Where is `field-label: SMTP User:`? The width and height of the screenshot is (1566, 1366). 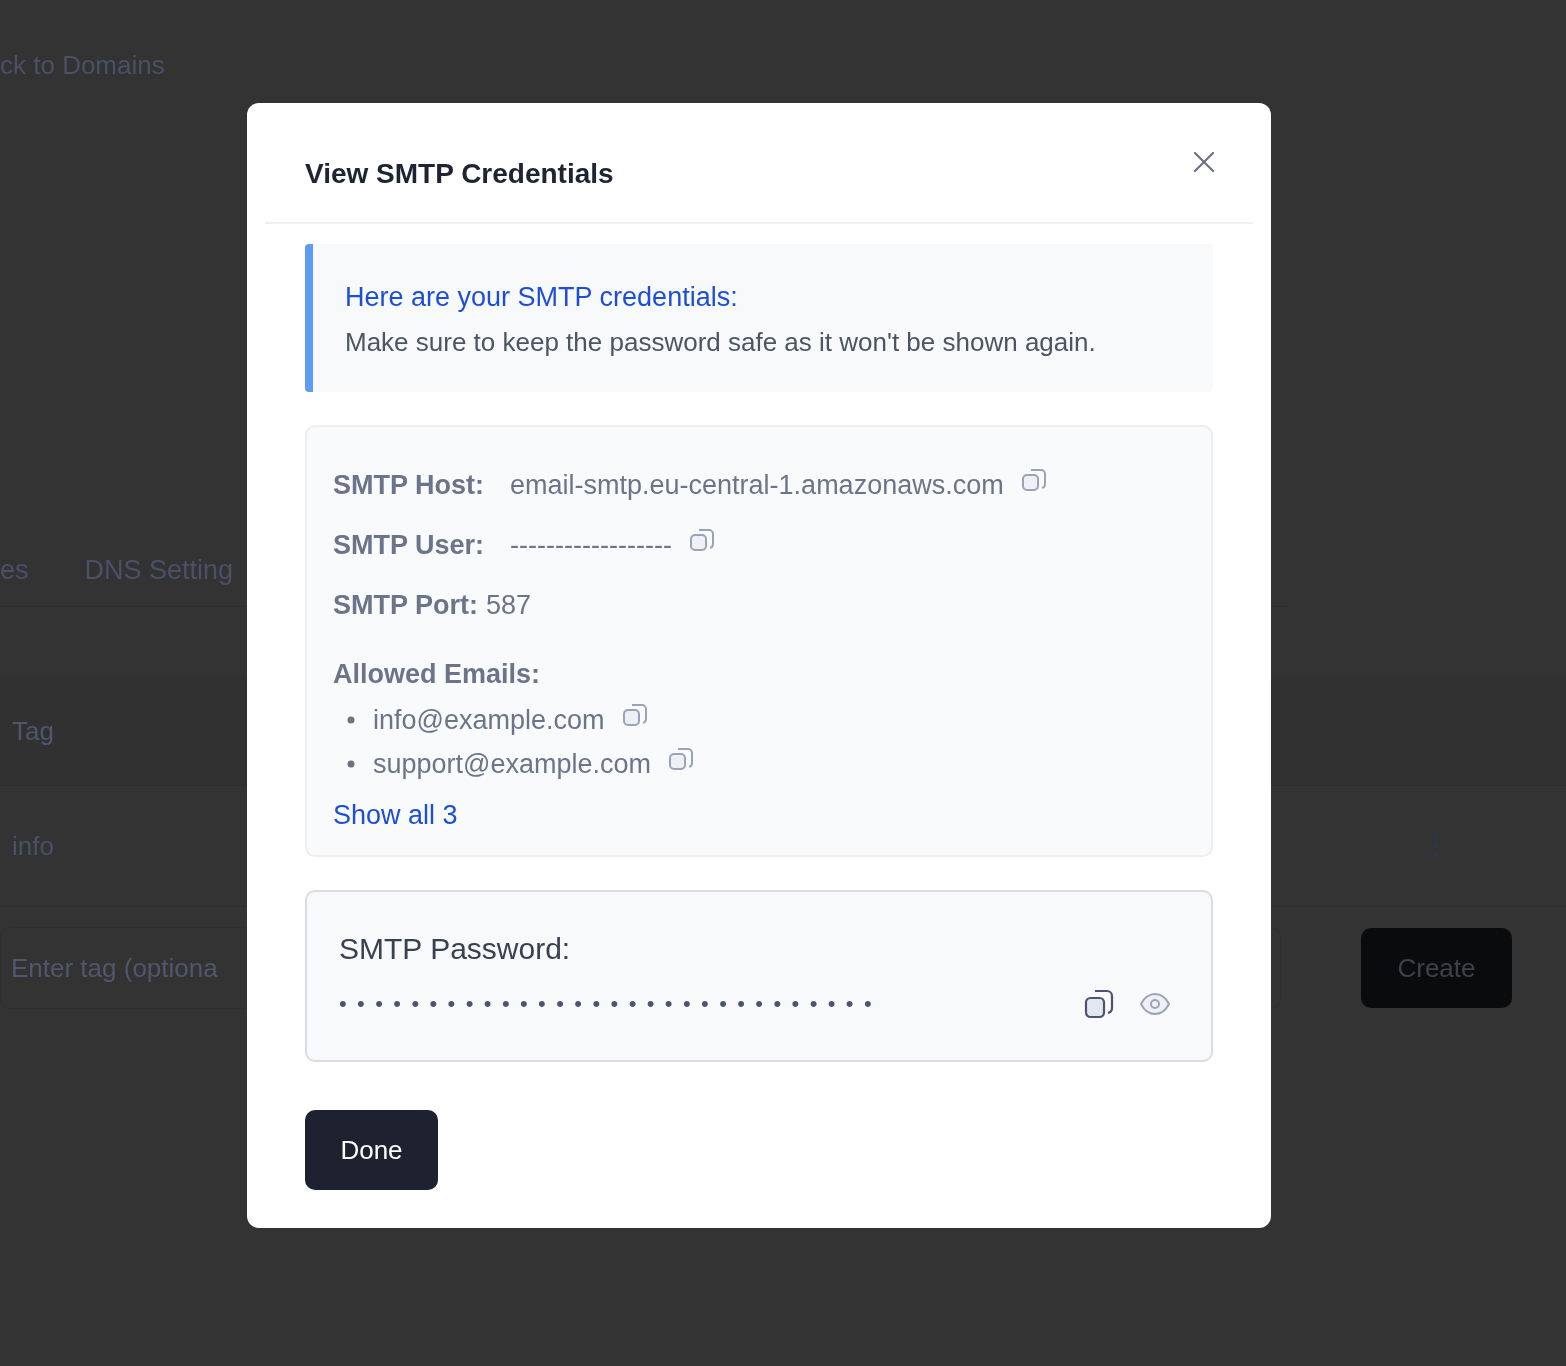 field-label: SMTP User: is located at coordinates (409, 545).